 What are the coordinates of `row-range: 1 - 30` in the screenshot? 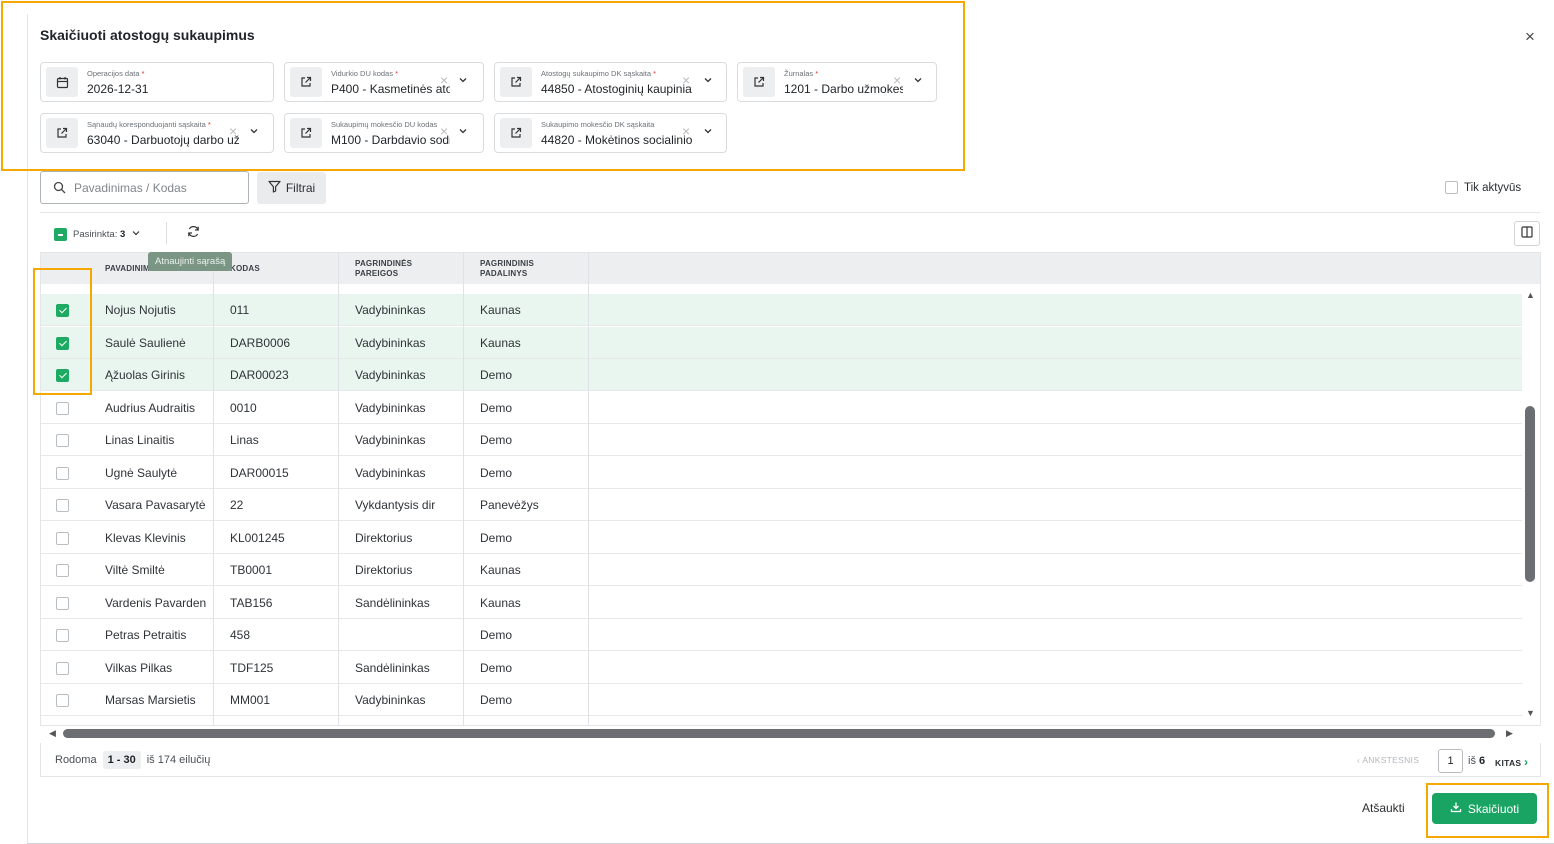 It's located at (121, 760).